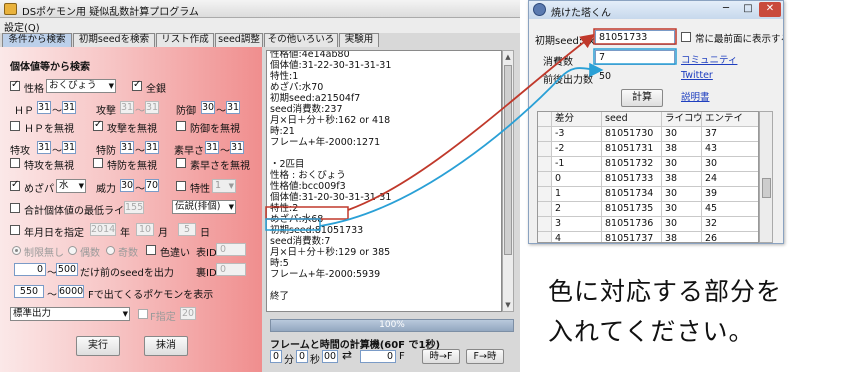  I want to click on highlight-consume-box, so click(293, 224).